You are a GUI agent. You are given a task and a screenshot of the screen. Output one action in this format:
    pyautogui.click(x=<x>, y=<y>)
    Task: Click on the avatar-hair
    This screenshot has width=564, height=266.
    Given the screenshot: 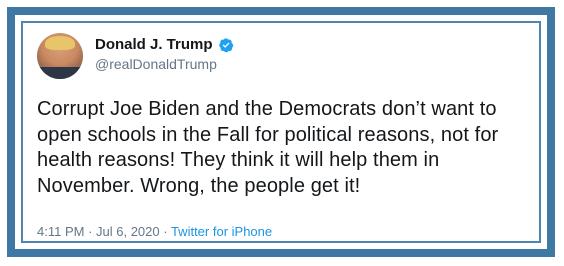 What is the action you would take?
    pyautogui.click(x=60, y=43)
    